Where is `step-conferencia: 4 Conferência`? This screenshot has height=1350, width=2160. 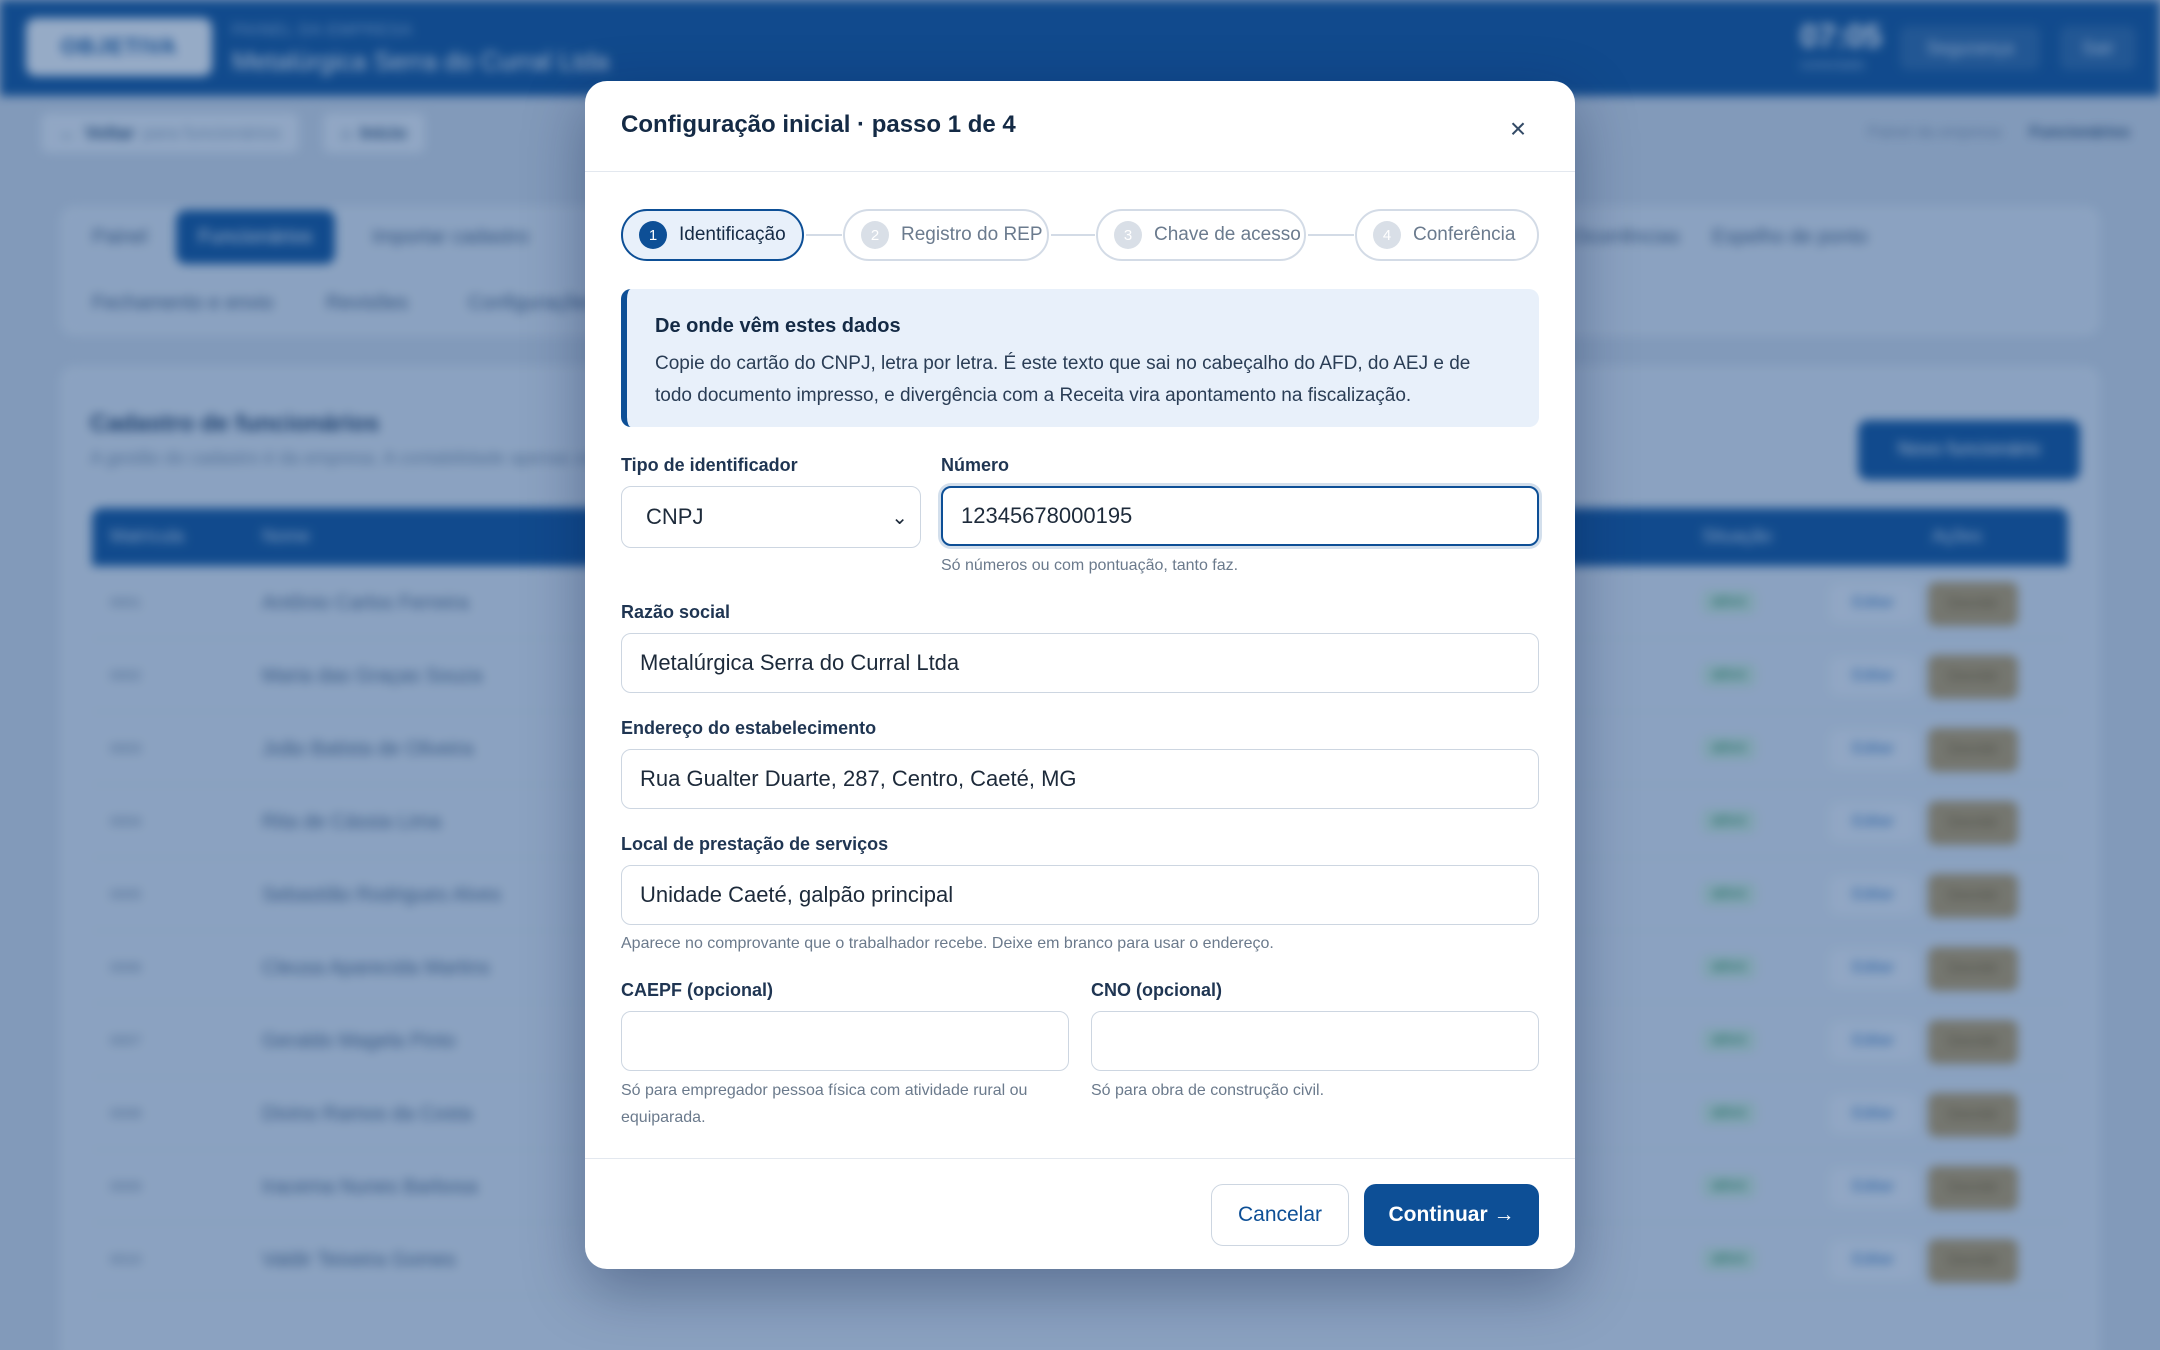
step-conferencia: 4 Conferência is located at coordinates (1447, 235).